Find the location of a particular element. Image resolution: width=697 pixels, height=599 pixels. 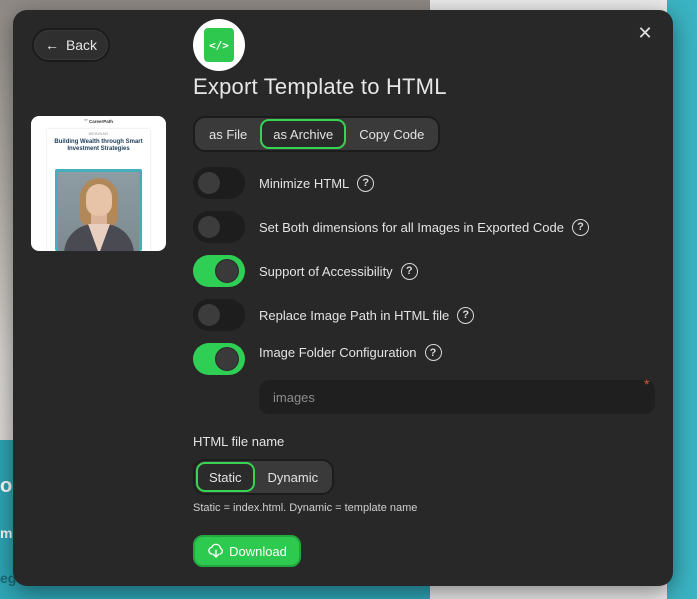

code-file-icon: </> is located at coordinates (219, 45).